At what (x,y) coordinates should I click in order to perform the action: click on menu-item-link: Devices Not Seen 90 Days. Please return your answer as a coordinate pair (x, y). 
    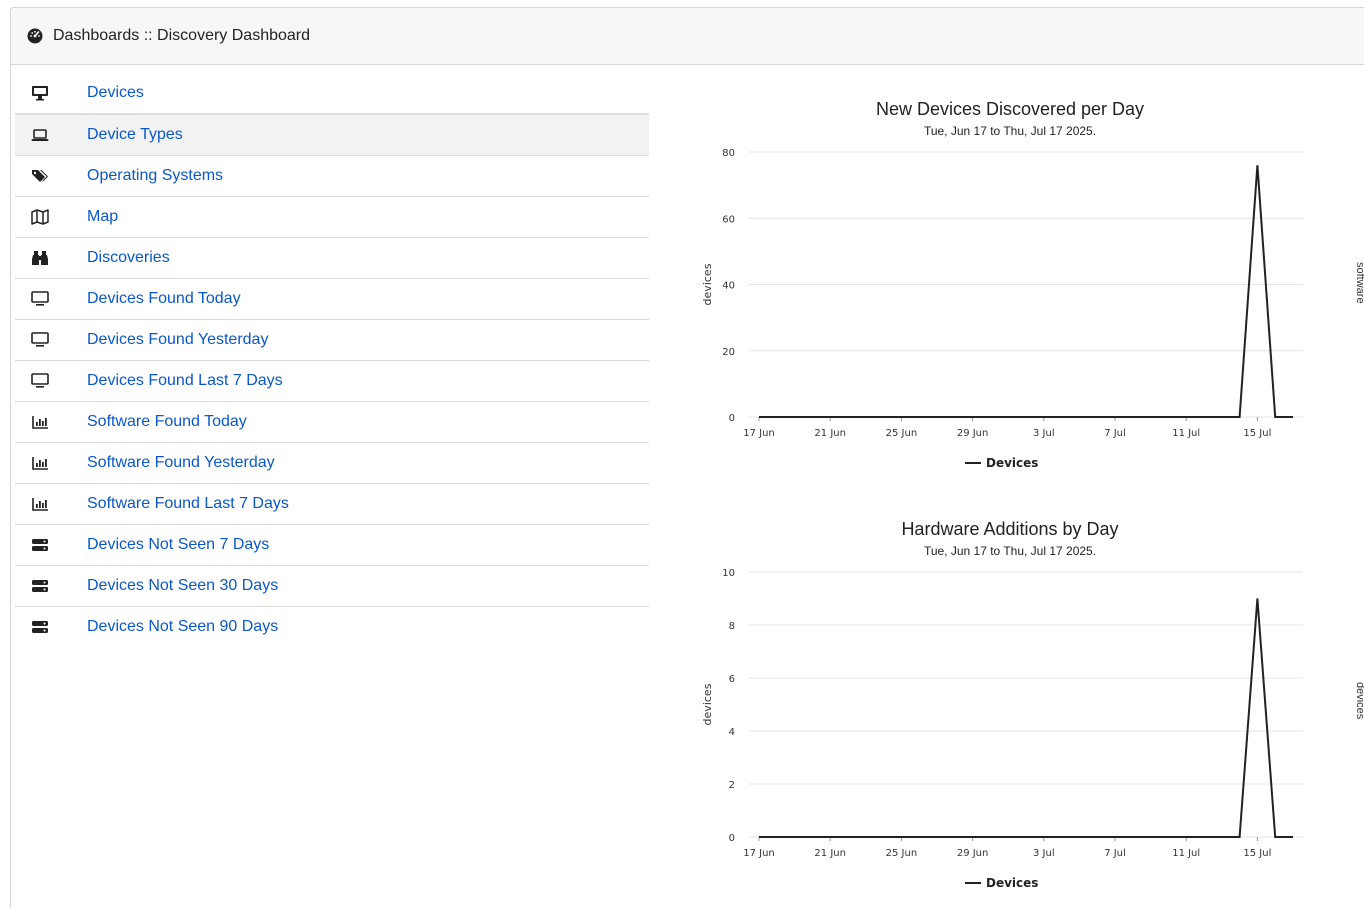
    Looking at the image, I should click on (182, 627).